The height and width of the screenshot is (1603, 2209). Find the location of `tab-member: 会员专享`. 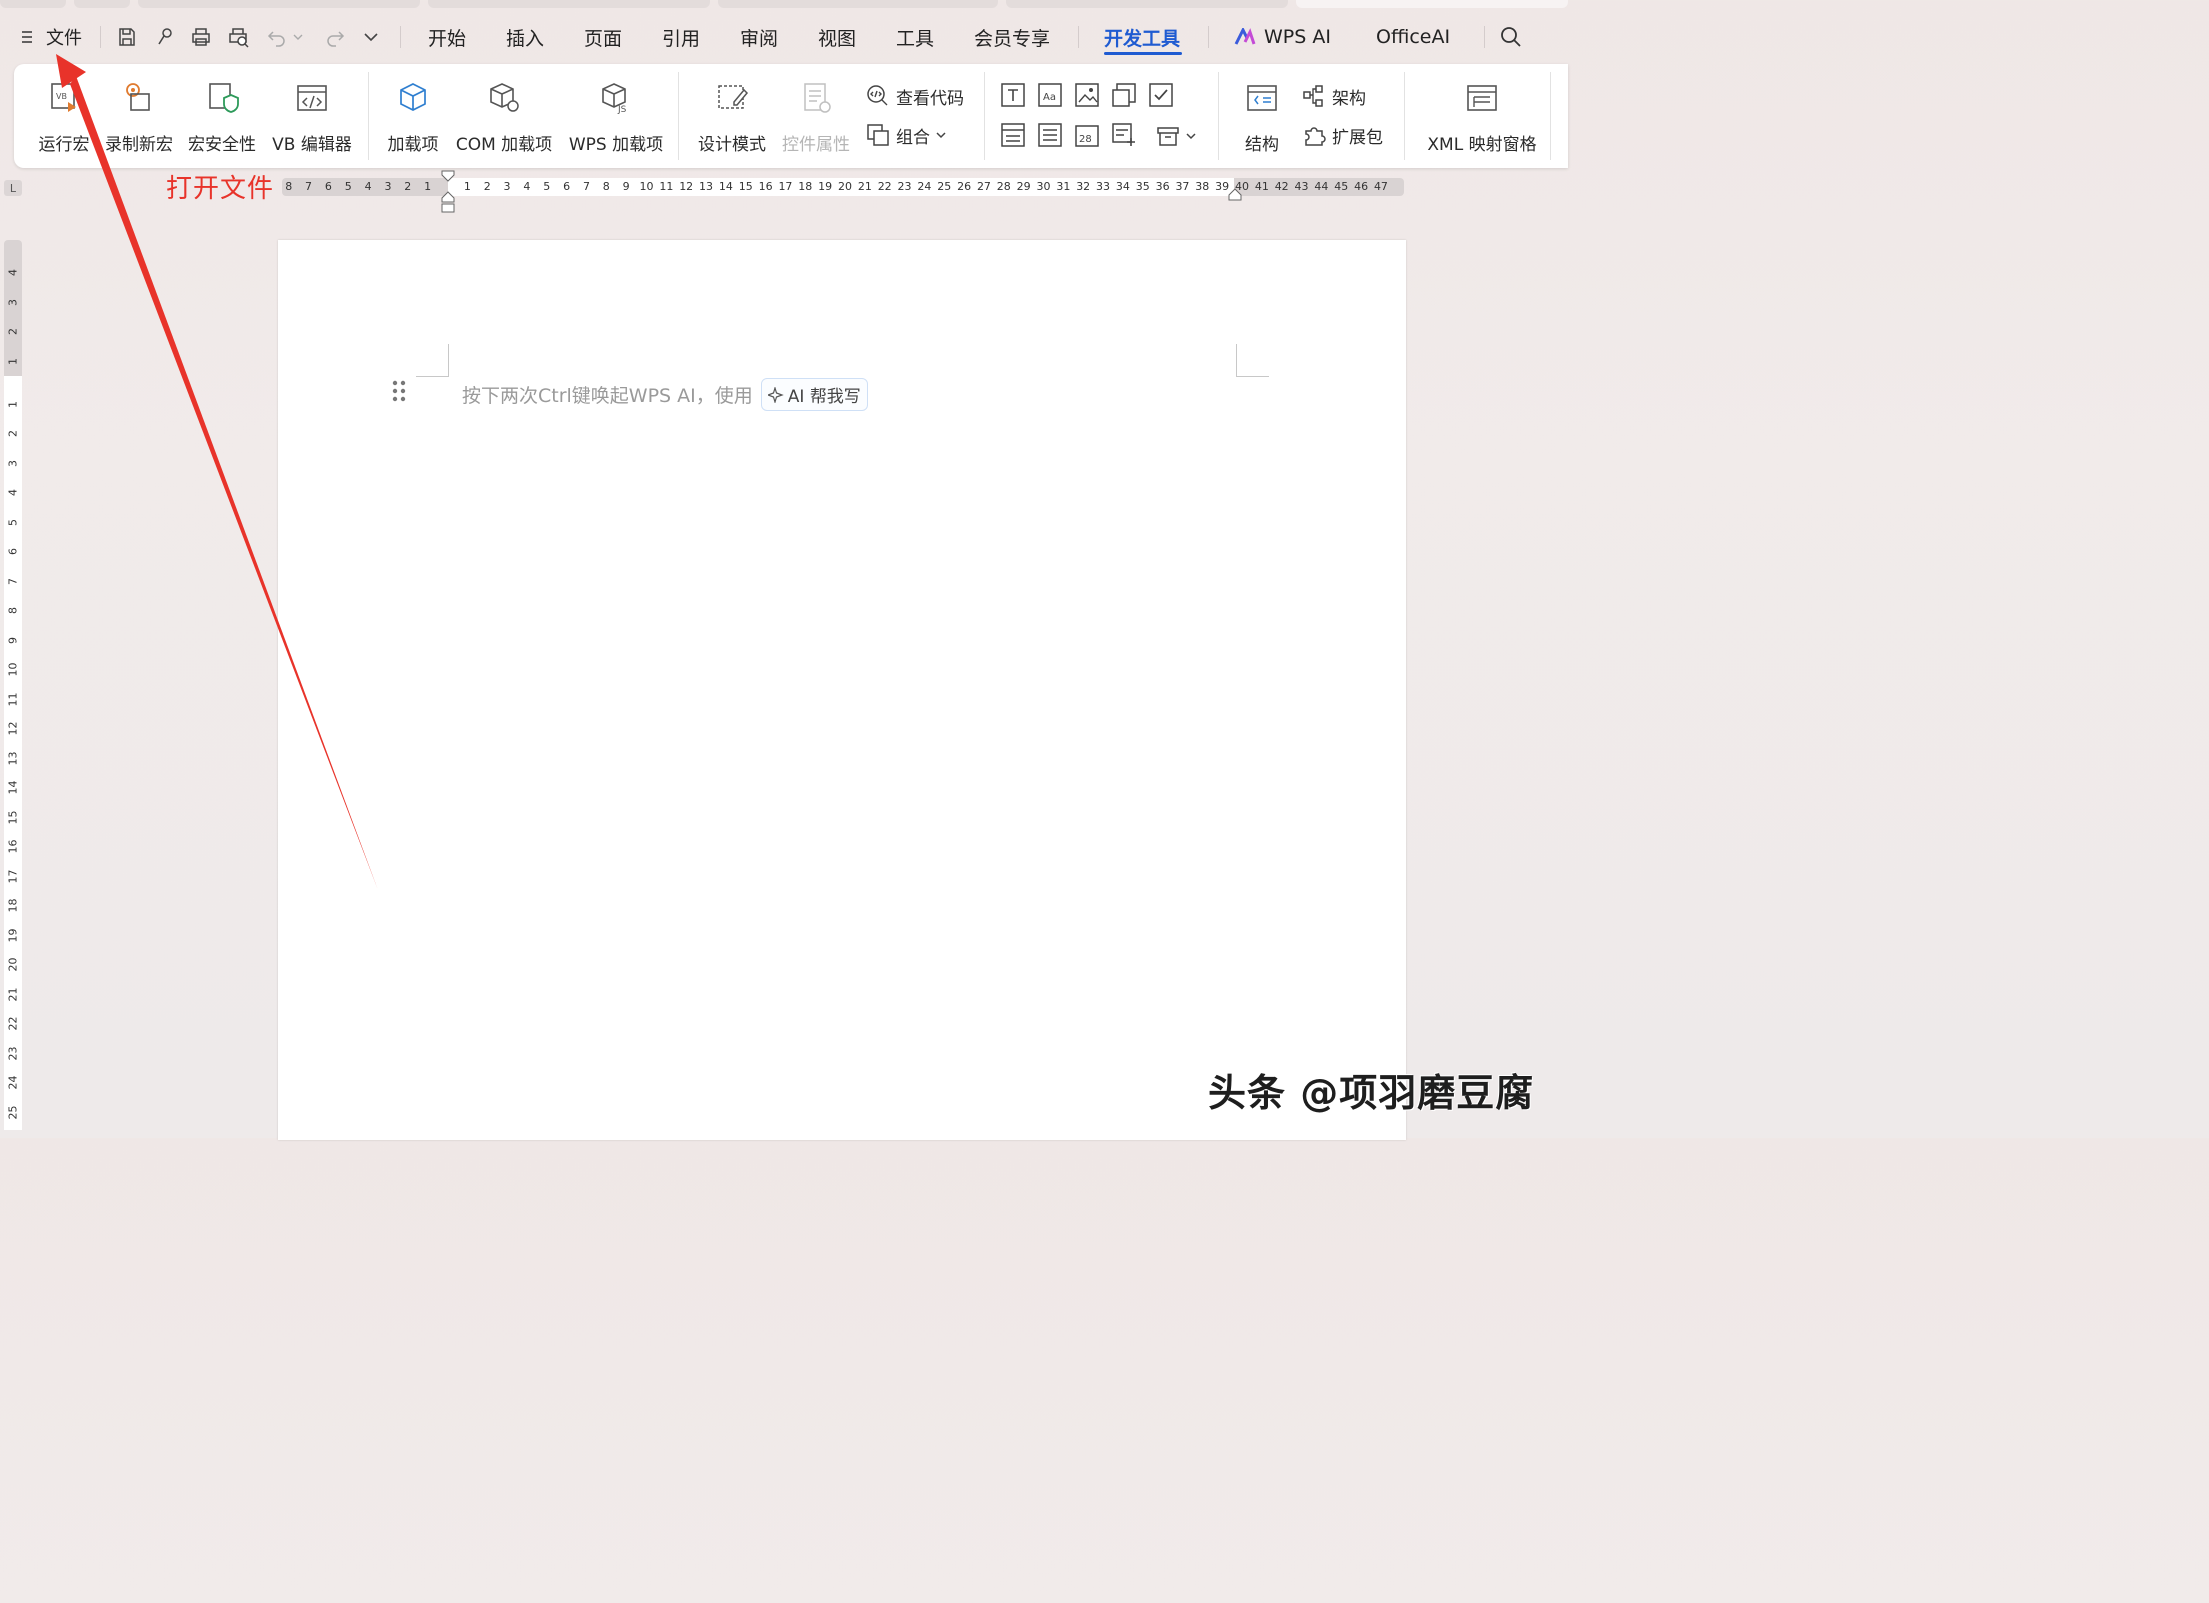

tab-member: 会员专享 is located at coordinates (1012, 37).